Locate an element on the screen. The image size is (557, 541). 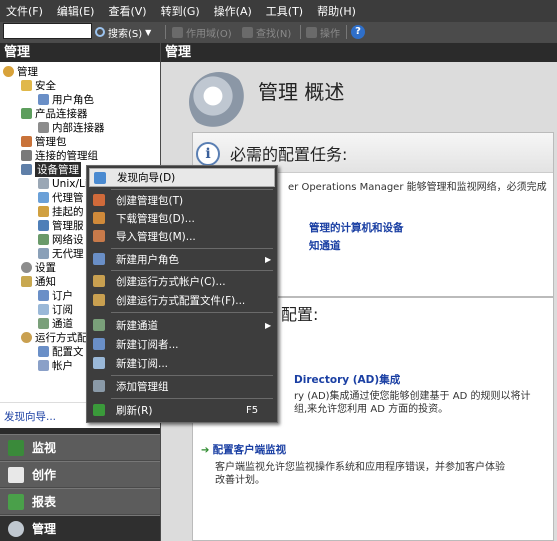
menu-edit: 编辑(E) is located at coordinates (76, 11).